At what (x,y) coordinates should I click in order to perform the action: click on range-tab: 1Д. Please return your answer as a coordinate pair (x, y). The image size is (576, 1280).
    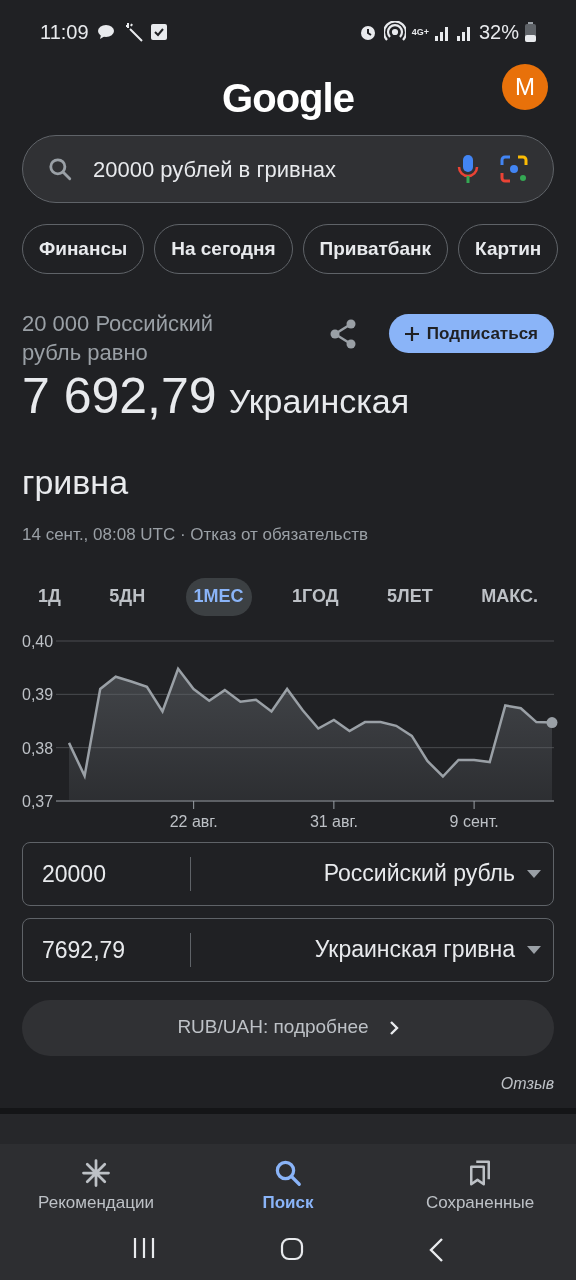
    Looking at the image, I should click on (49, 596).